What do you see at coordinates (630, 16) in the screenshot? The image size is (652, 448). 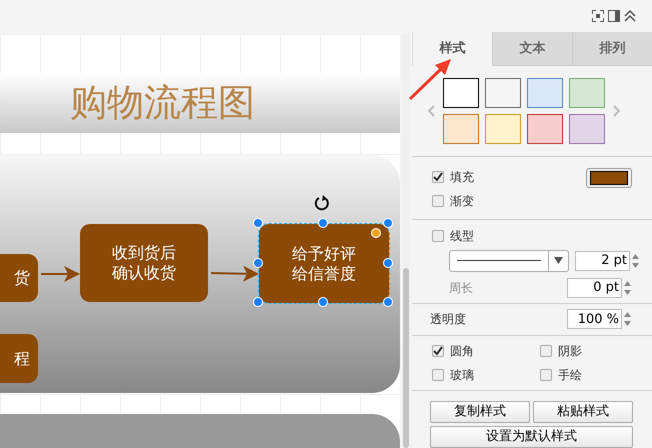 I see `collapse-icon` at bounding box center [630, 16].